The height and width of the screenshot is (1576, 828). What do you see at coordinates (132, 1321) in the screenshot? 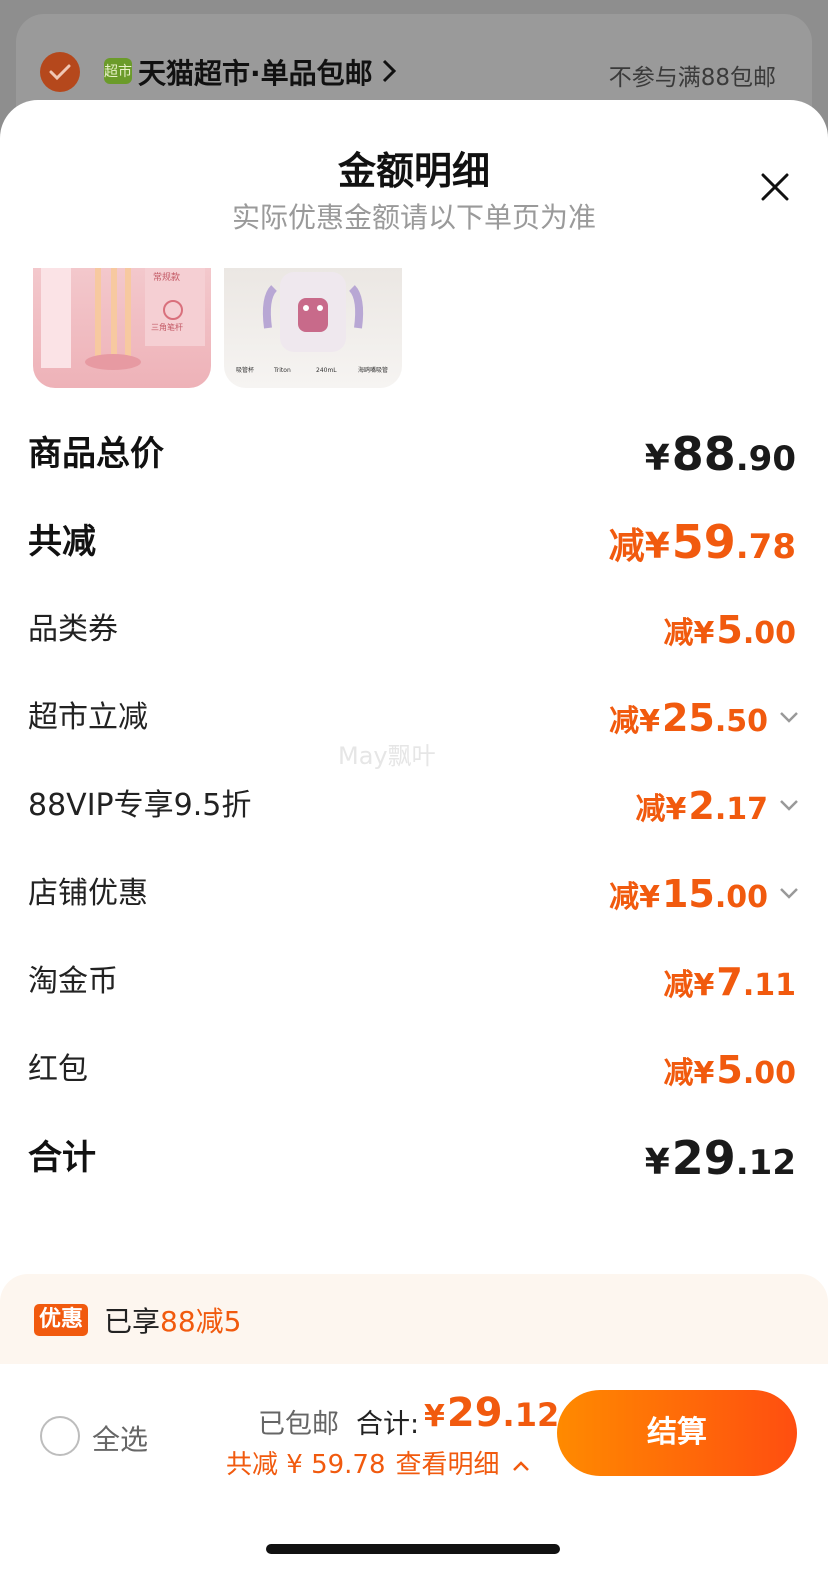
I see `promo-text-prefix: 已享` at bounding box center [132, 1321].